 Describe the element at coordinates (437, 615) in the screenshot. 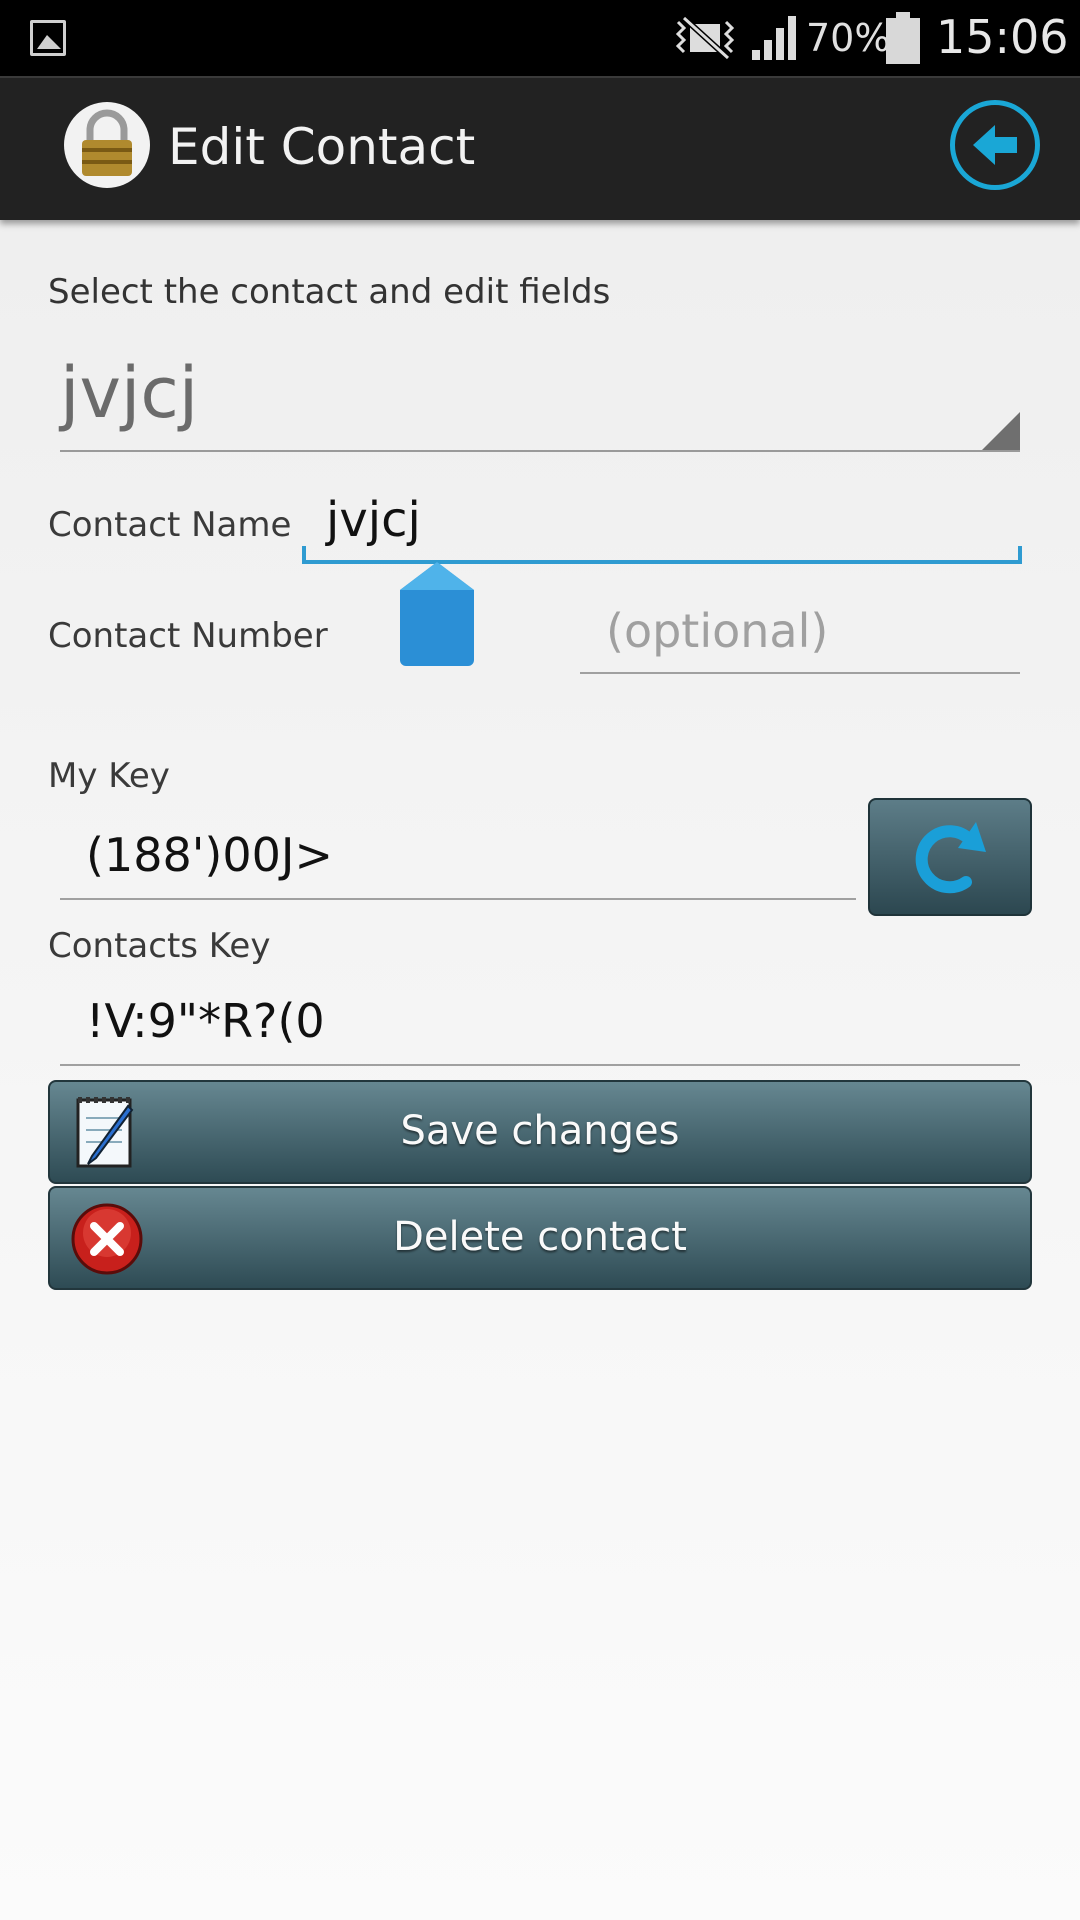

I see `text-cursor-handle` at that location.